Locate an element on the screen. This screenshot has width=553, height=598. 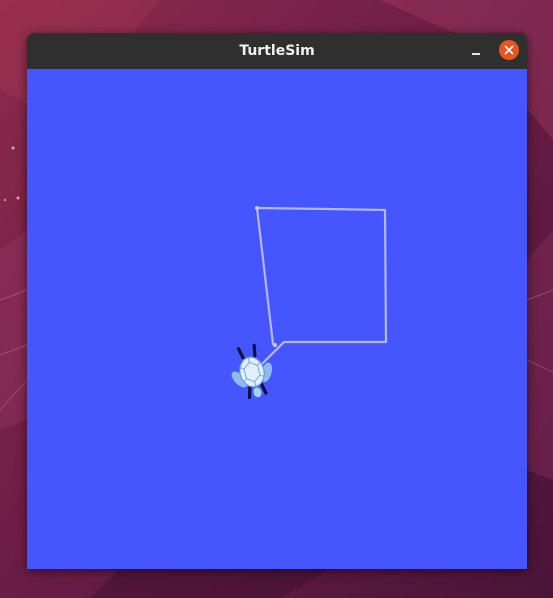
trail-corner-point is located at coordinates (257, 208).